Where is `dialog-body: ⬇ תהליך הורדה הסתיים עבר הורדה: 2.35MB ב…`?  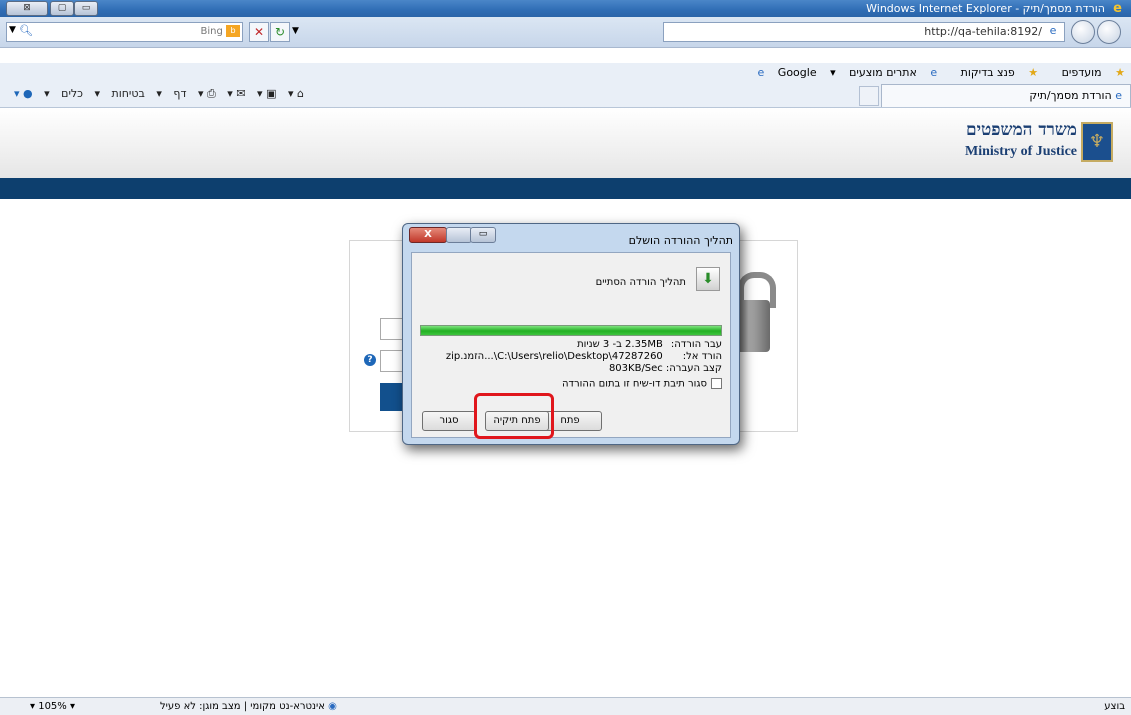 dialog-body: ⬇ תהליך הורדה הסתיים עבר הורדה: 2.35MB ב… is located at coordinates (571, 345).